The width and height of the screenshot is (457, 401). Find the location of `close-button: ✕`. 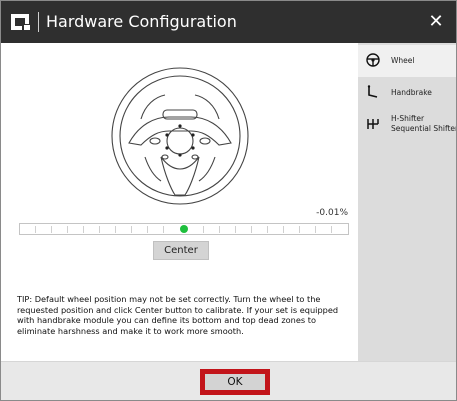

close-button: ✕ is located at coordinates (436, 22).